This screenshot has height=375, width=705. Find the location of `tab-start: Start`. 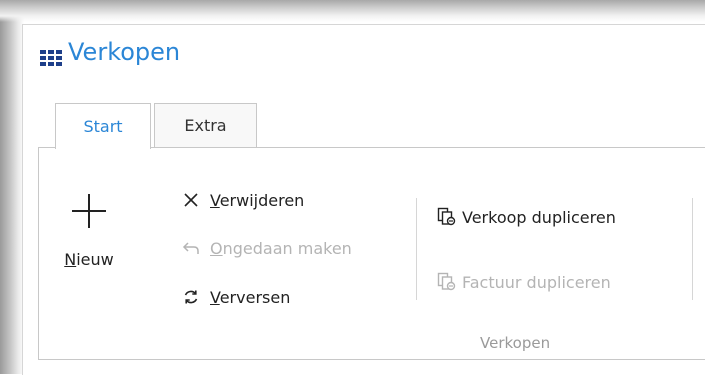

tab-start: Start is located at coordinates (103, 126).